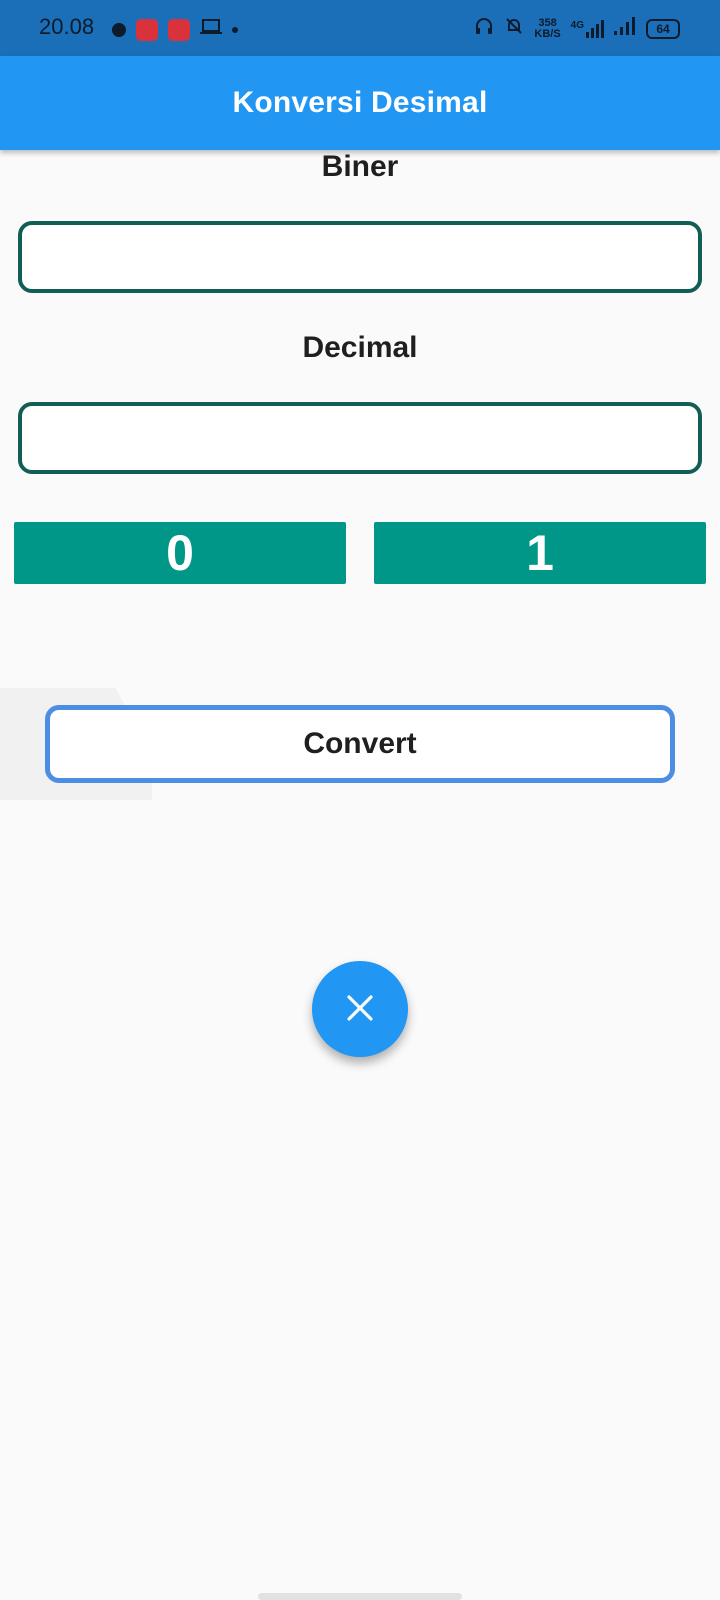 This screenshot has height=1600, width=720. I want to click on close-icon, so click(360, 1009).